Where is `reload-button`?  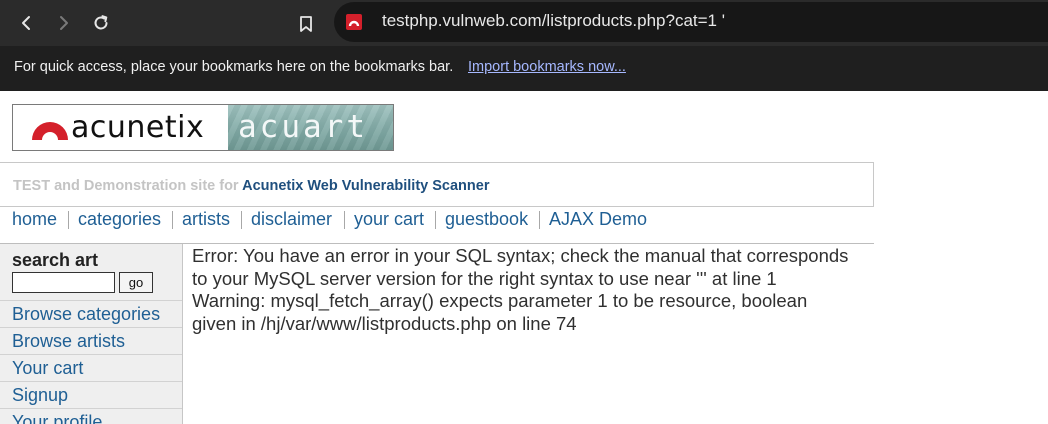 reload-button is located at coordinates (101, 23).